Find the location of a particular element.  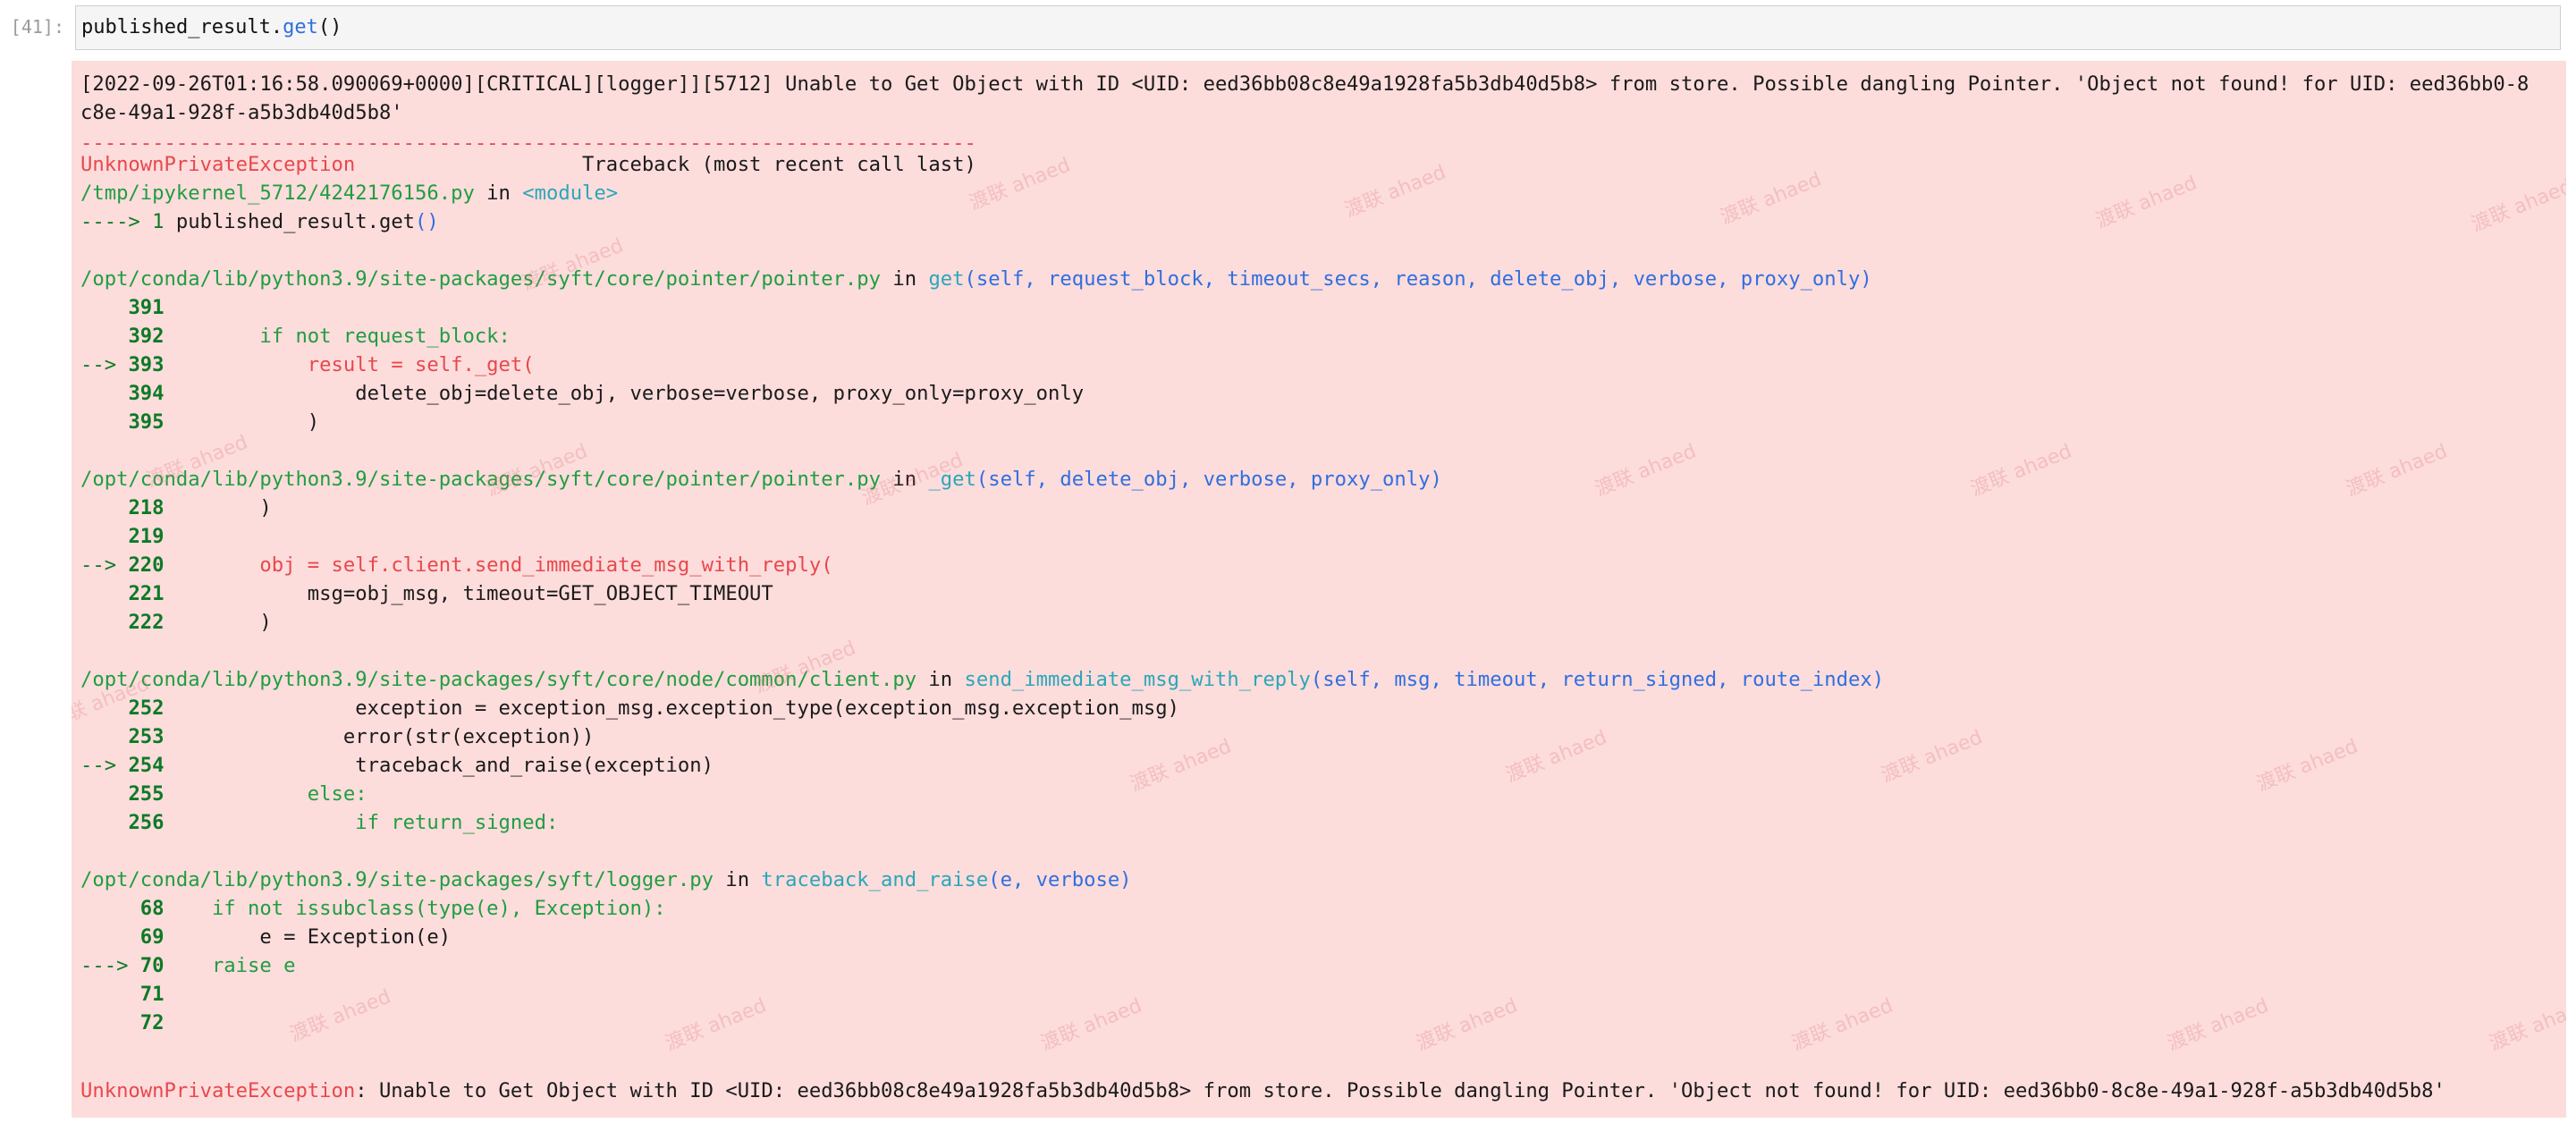

frame-0-line: ----> 1 published_result.get() is located at coordinates (1323, 221).